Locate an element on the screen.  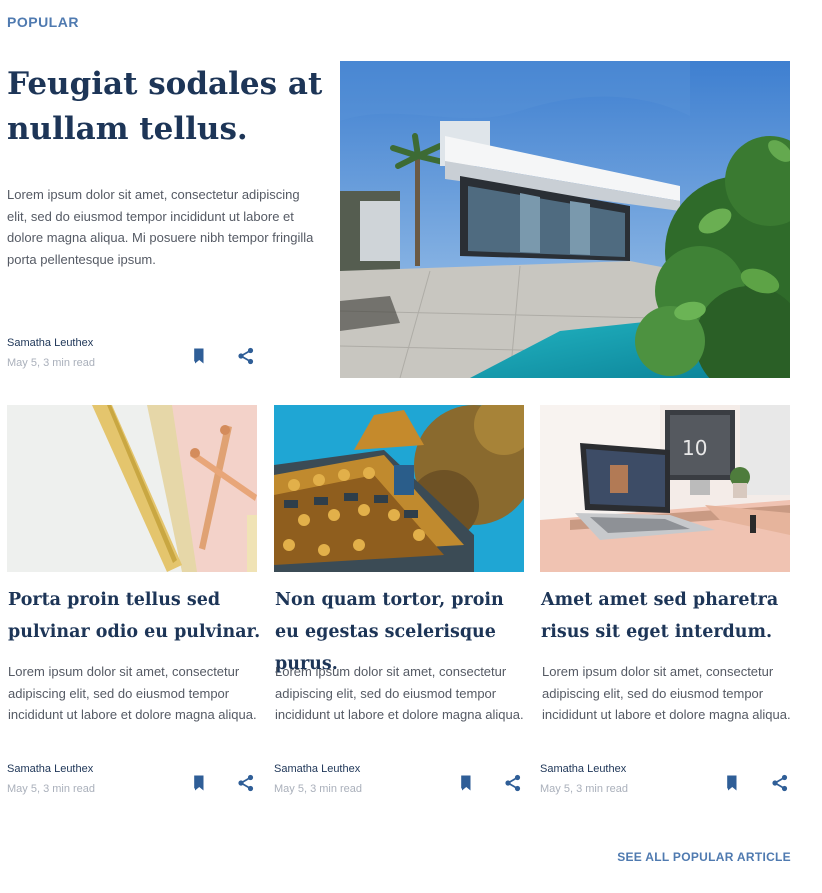
featured-meta: Samatha Leuthex May 5, 3 min read is located at coordinates (51, 353).